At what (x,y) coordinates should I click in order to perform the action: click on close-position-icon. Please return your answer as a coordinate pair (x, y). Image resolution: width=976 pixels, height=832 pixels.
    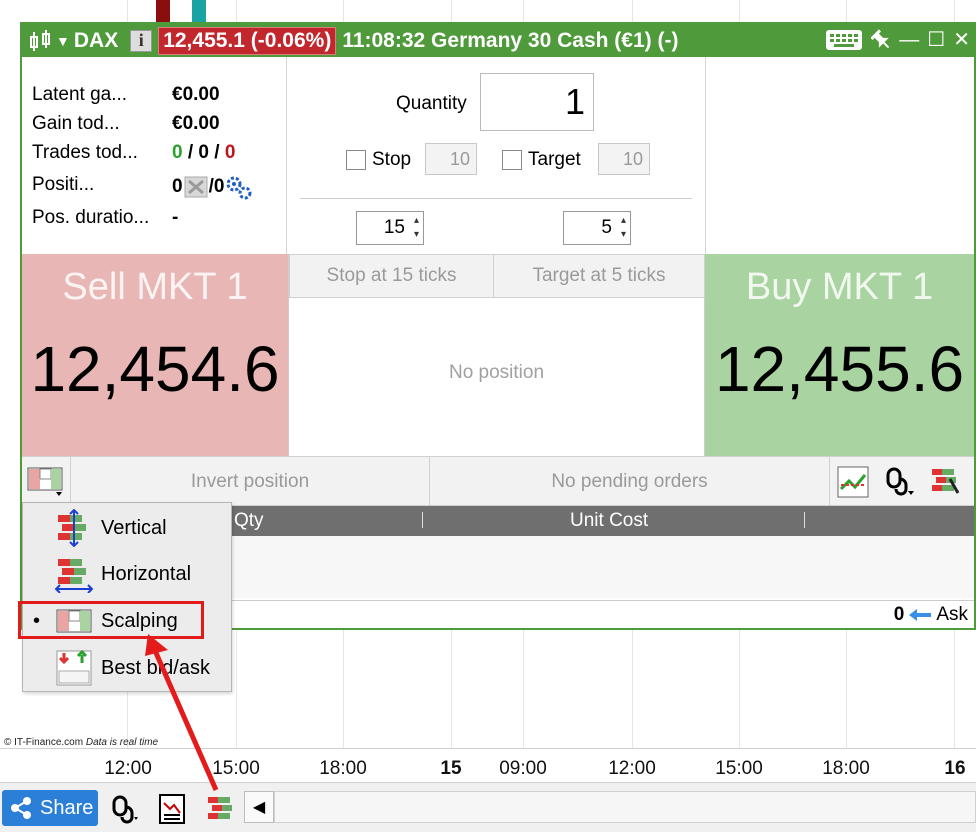
    Looking at the image, I should click on (196, 187).